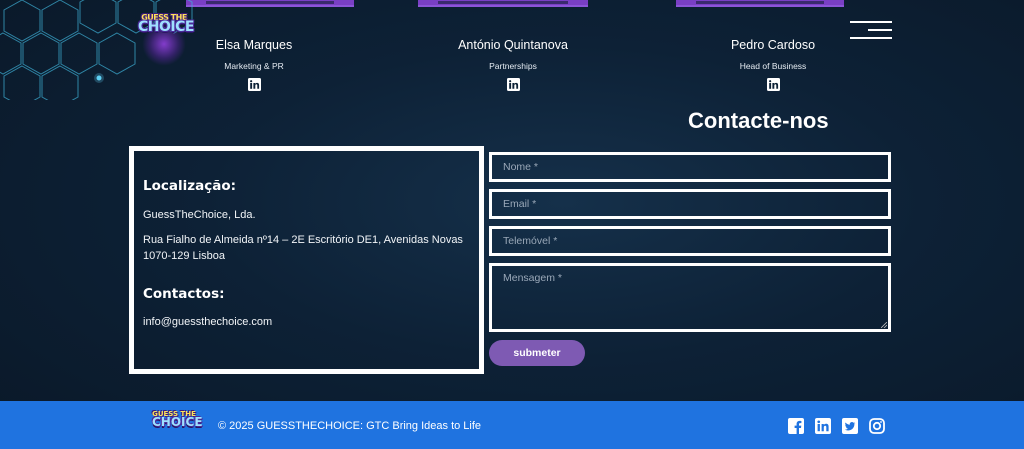 The height and width of the screenshot is (449, 1024). I want to click on team-member-name: Pedro Cardoso, so click(773, 45).